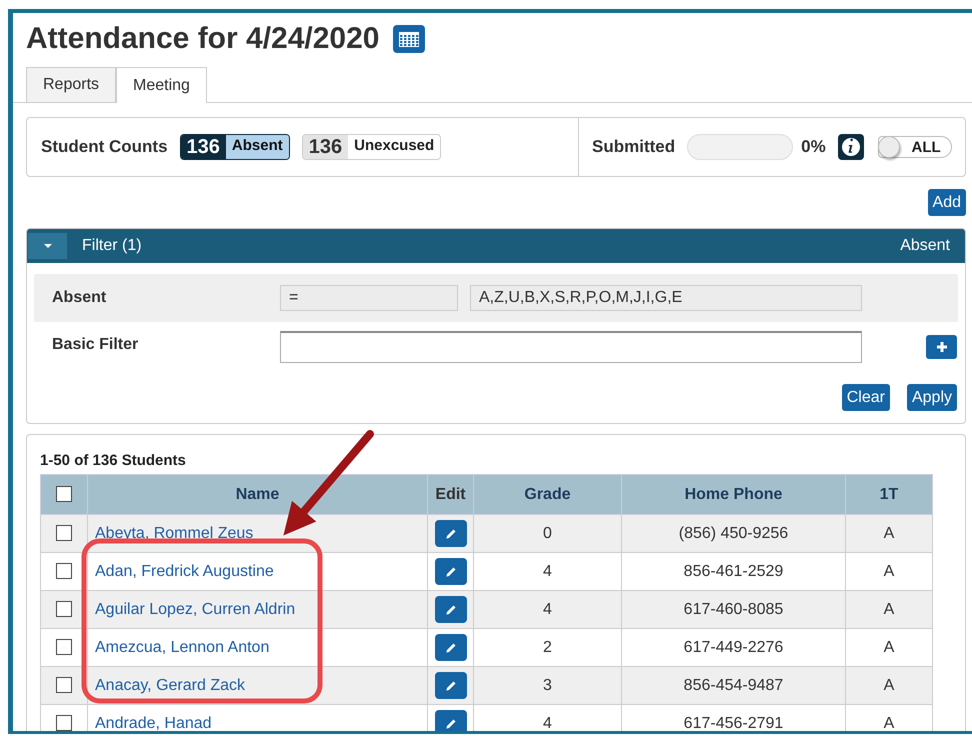 The width and height of the screenshot is (972, 736). I want to click on progress-reading: 0%, so click(813, 147).